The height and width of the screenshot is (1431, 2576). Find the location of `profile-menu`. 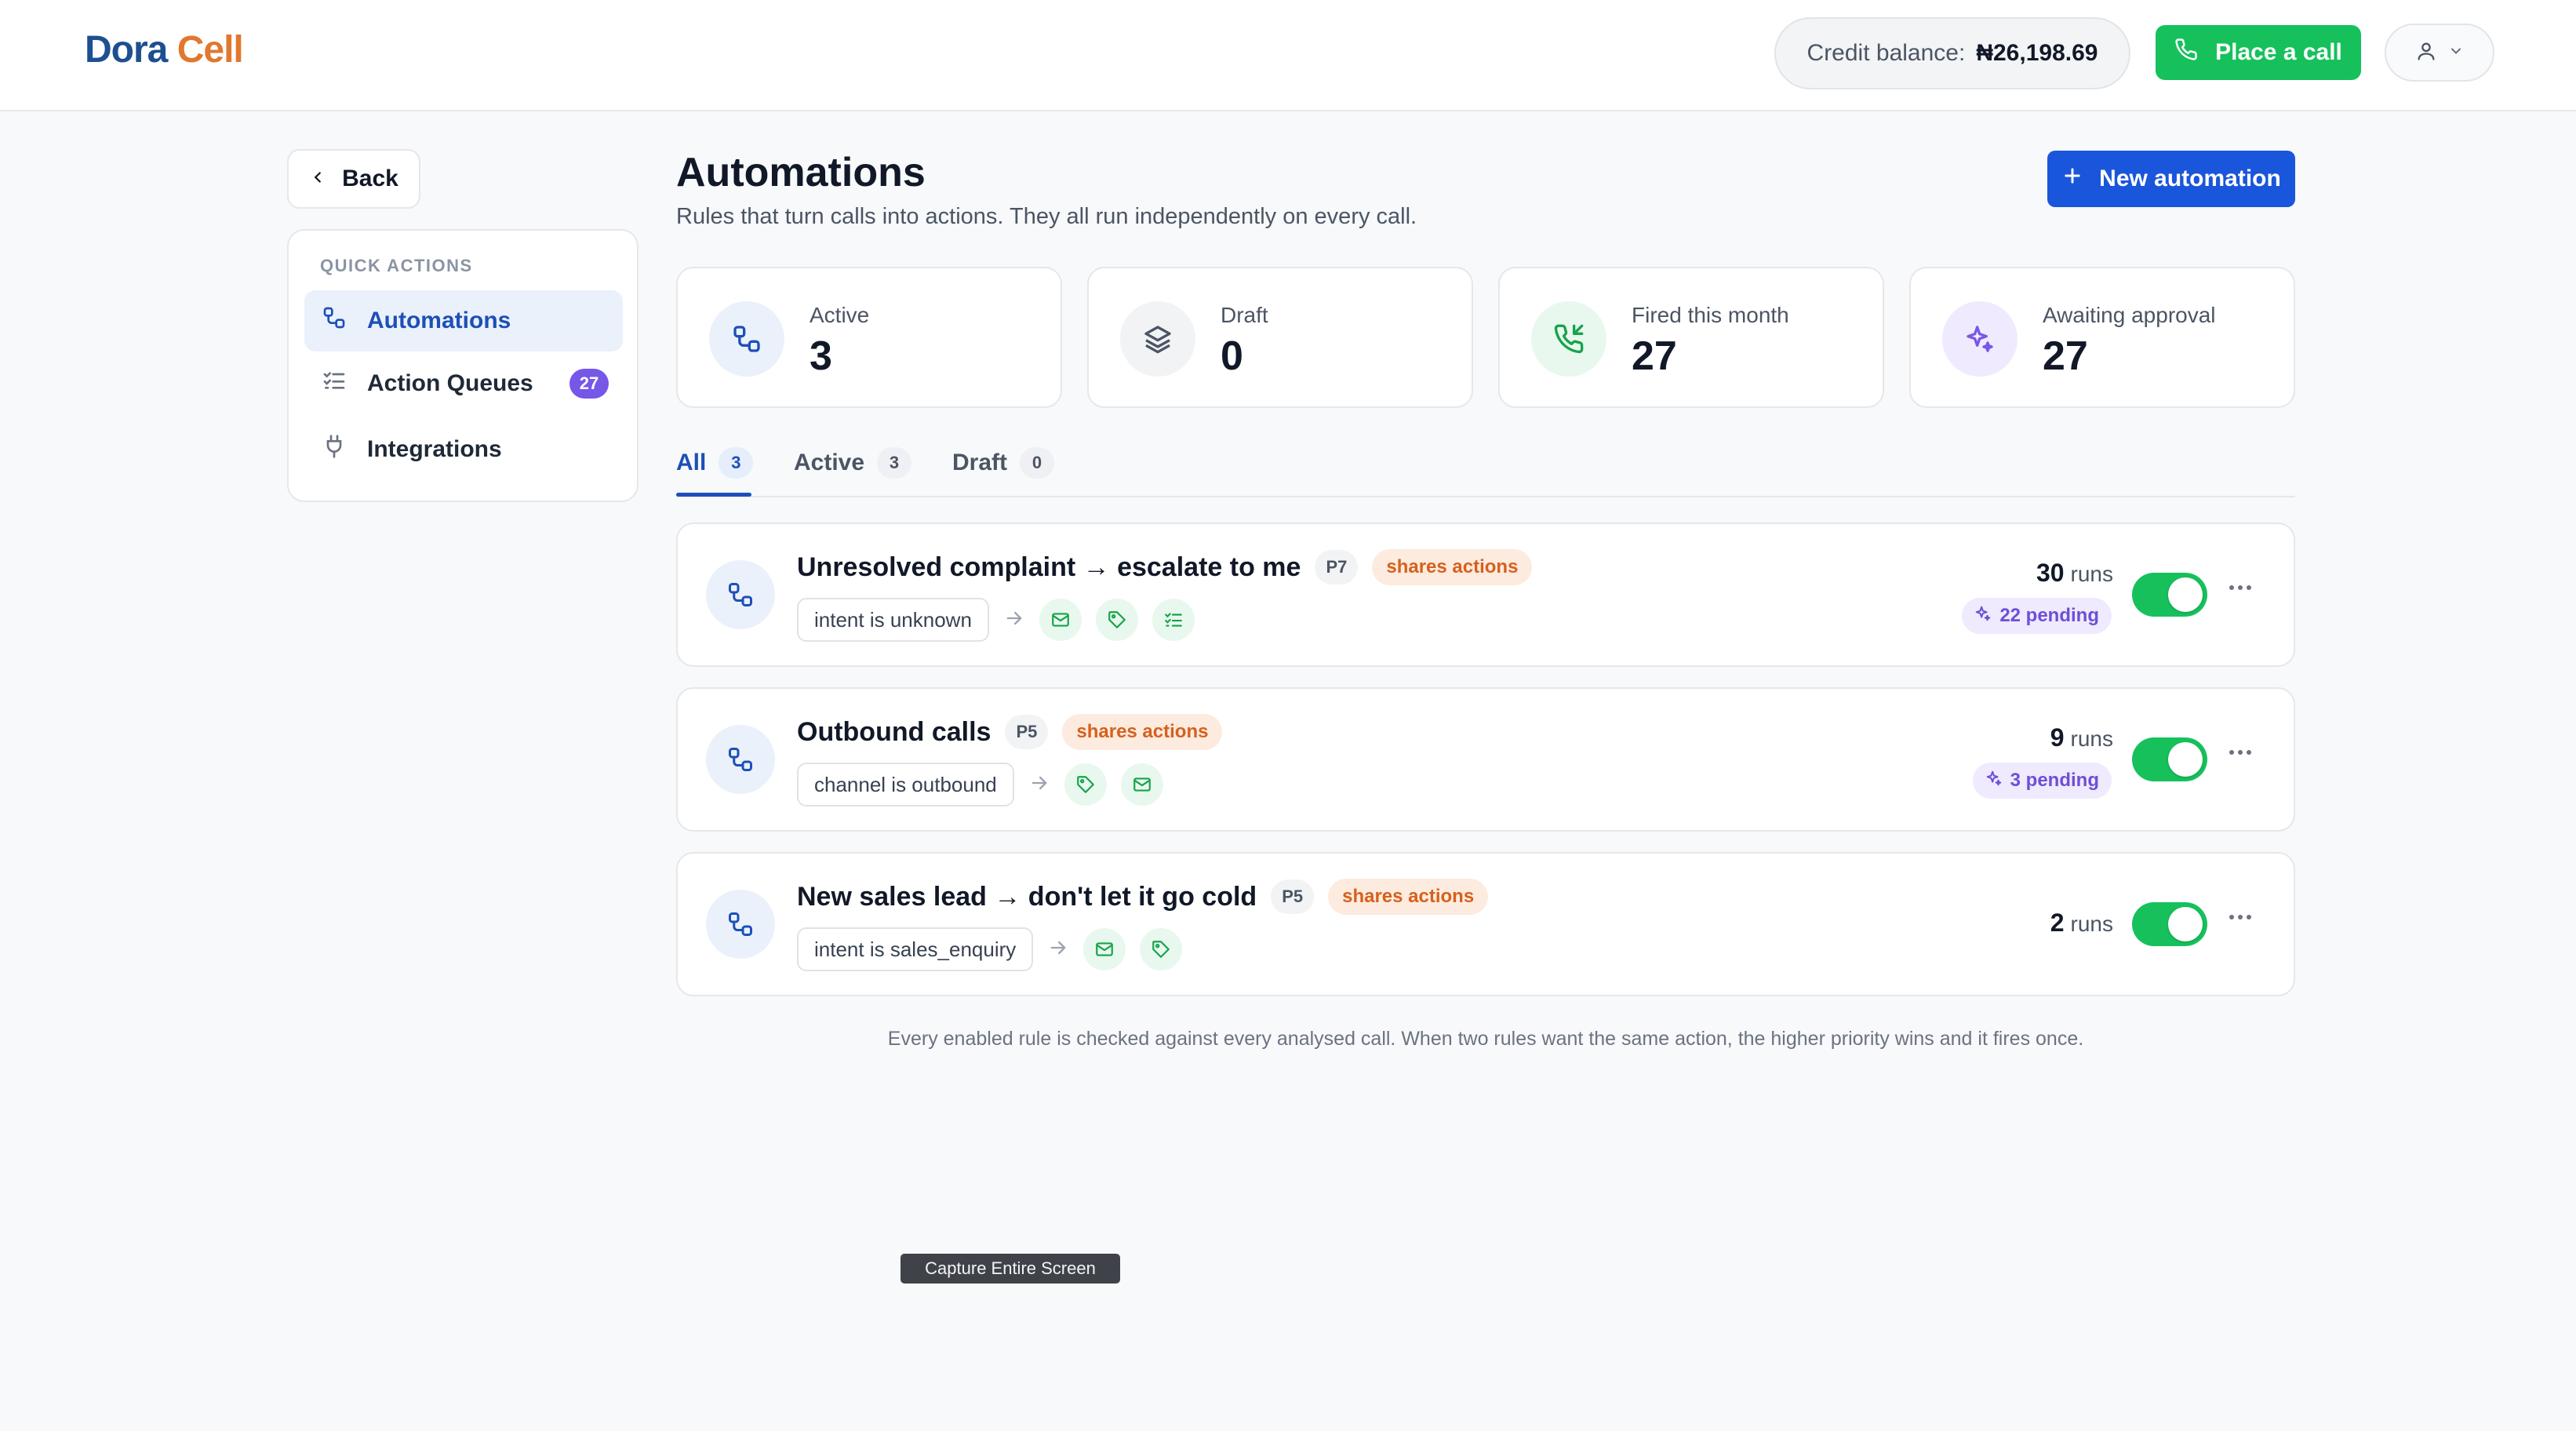

profile-menu is located at coordinates (2439, 53).